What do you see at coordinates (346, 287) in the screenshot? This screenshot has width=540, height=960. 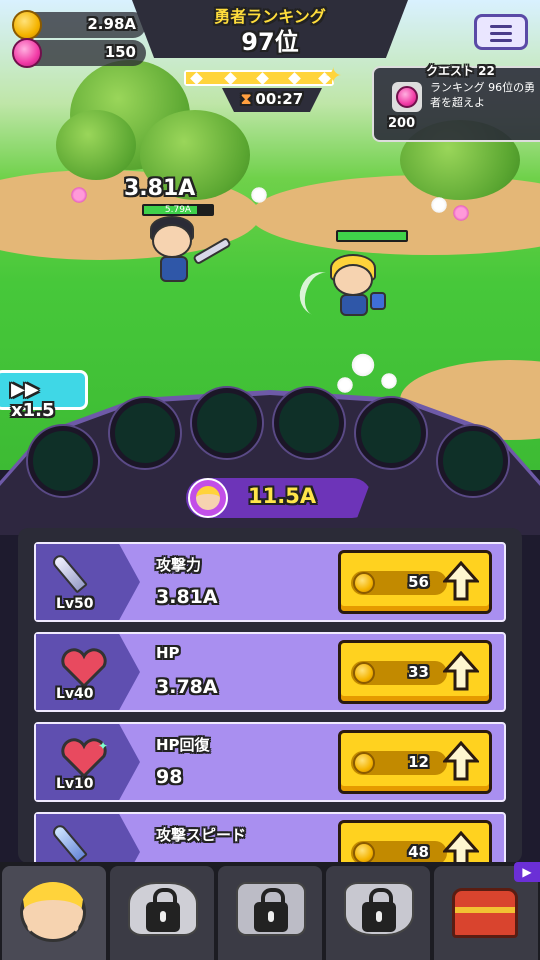 I see `player-hero` at bounding box center [346, 287].